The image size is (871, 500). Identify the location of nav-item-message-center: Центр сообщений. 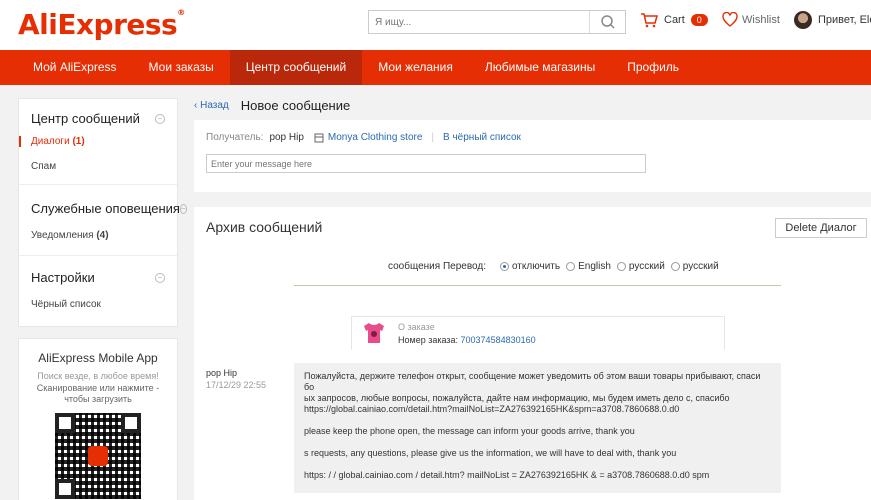
(296, 67).